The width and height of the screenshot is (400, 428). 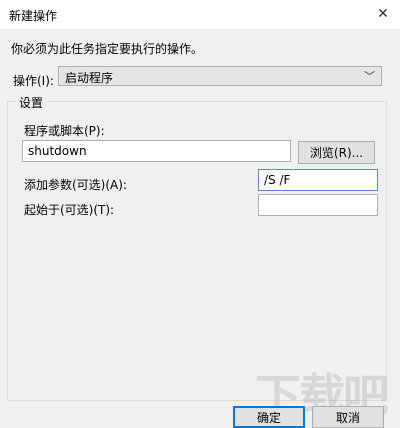 I want to click on action-select-value: 启动程序, so click(x=89, y=78).